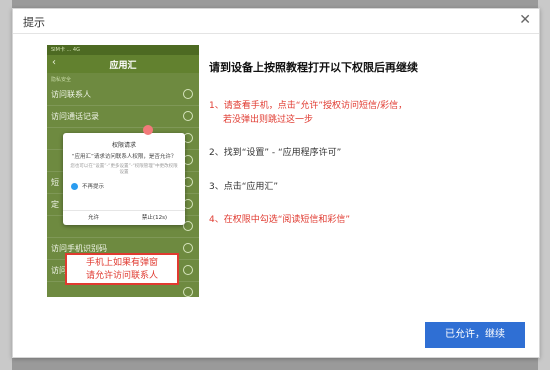  I want to click on callout-line-1: 手机上如果有弹窗, so click(121, 263).